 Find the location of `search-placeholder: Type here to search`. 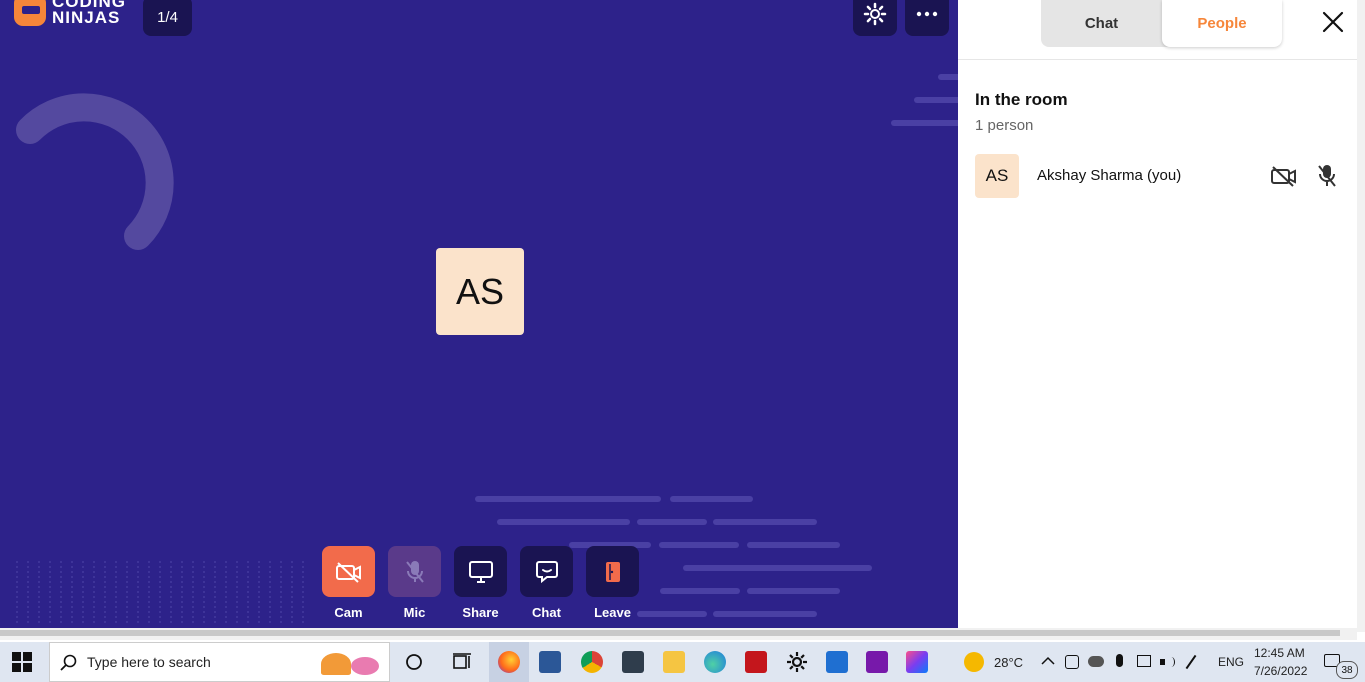

search-placeholder: Type here to search is located at coordinates (149, 662).